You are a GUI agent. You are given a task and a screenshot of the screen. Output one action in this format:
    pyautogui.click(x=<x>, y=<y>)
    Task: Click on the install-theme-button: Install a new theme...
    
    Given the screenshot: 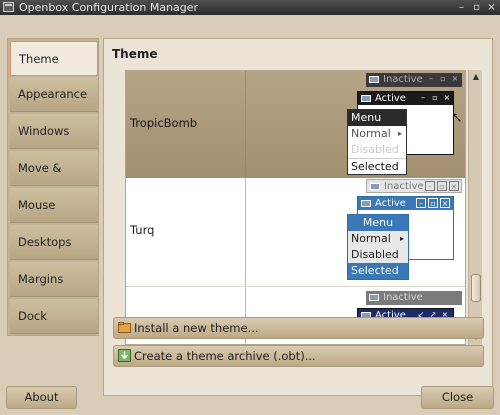 What is the action you would take?
    pyautogui.click(x=298, y=328)
    